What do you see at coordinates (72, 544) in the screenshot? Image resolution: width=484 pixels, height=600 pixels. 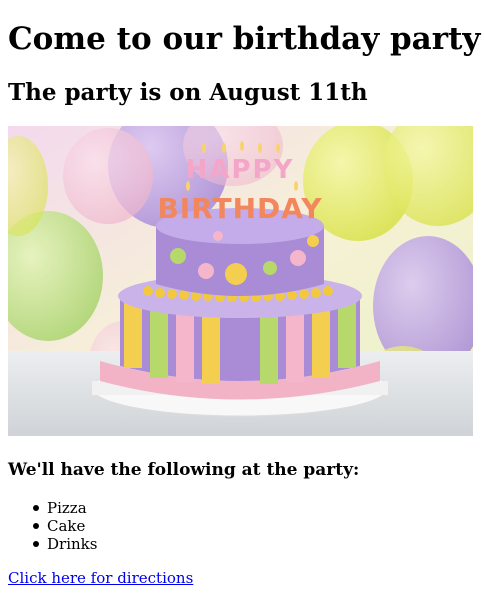 I see `list-item-label: Drinks` at bounding box center [72, 544].